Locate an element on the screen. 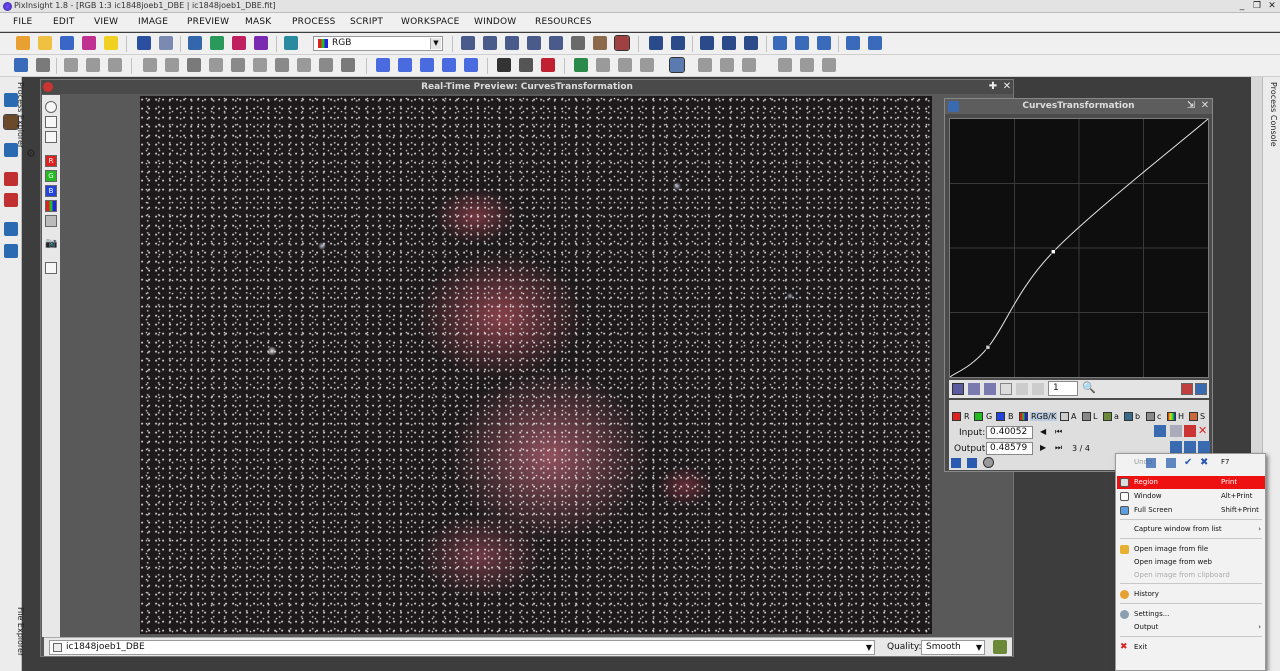 The image size is (1280, 671). new-image-icon is located at coordinates (23, 43).